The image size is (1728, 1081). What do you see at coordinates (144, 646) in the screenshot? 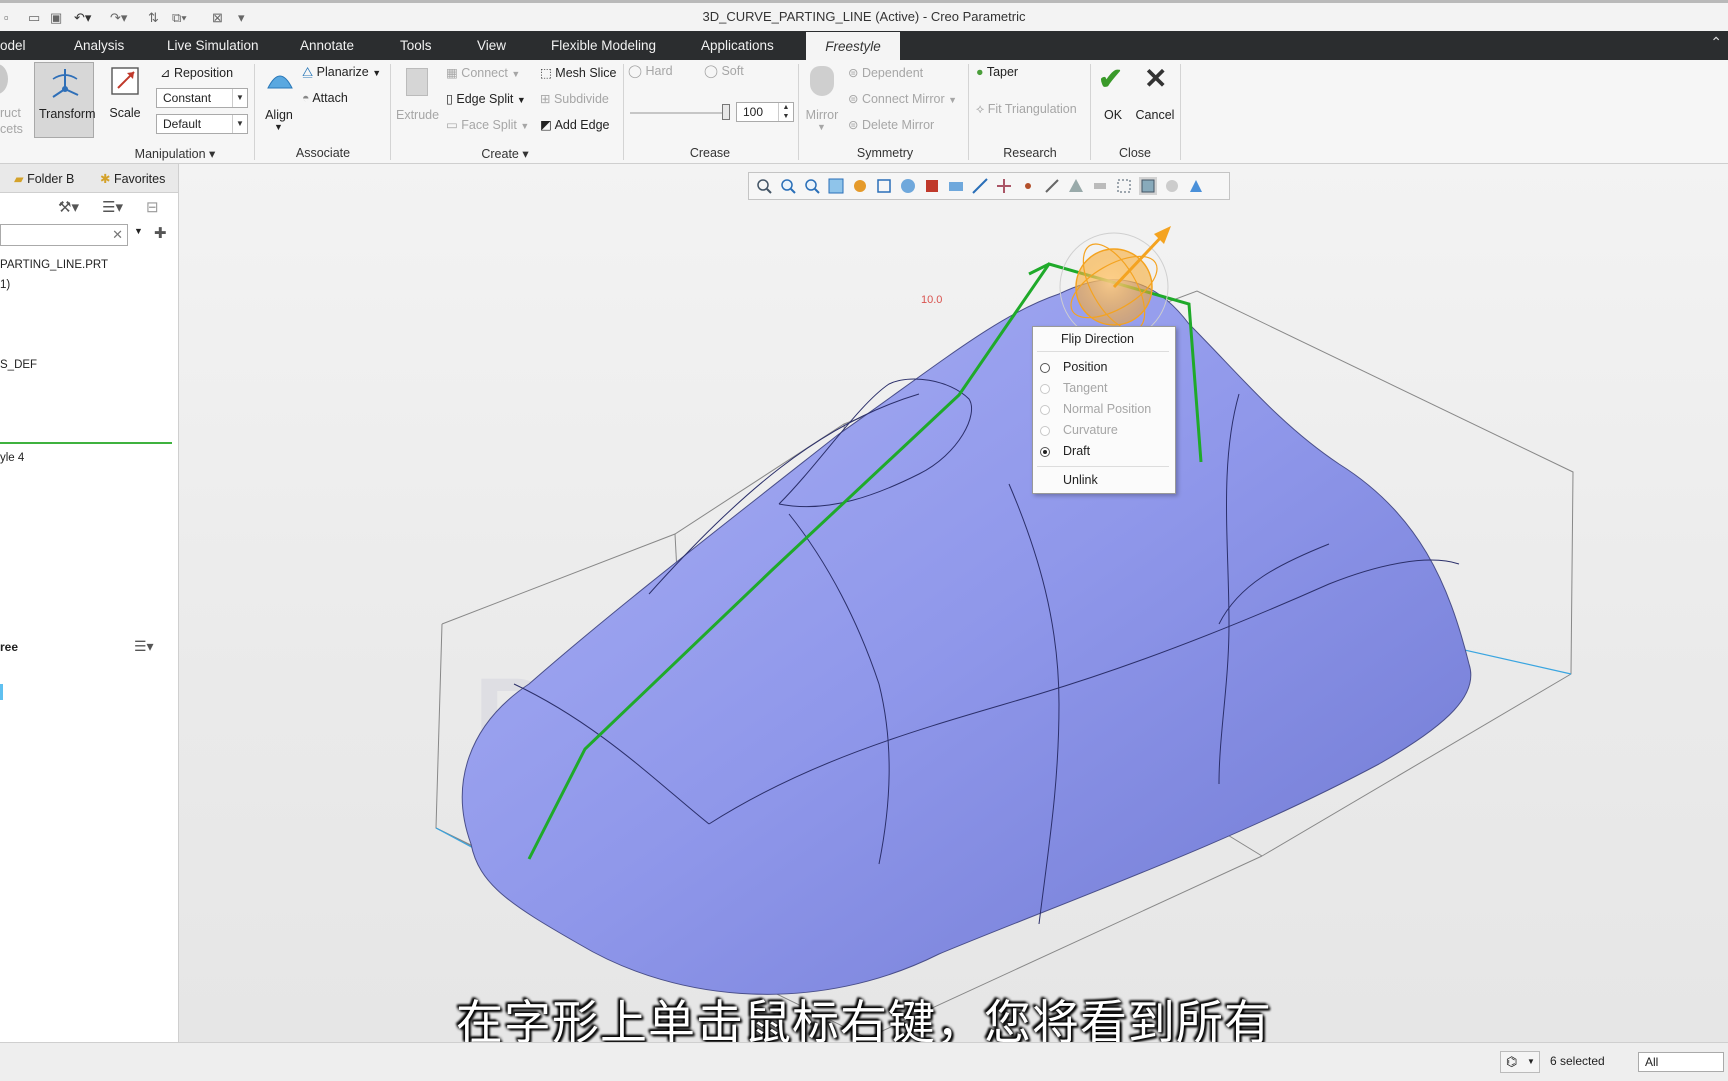
I see `section-menu-icon: ☰▾` at bounding box center [144, 646].